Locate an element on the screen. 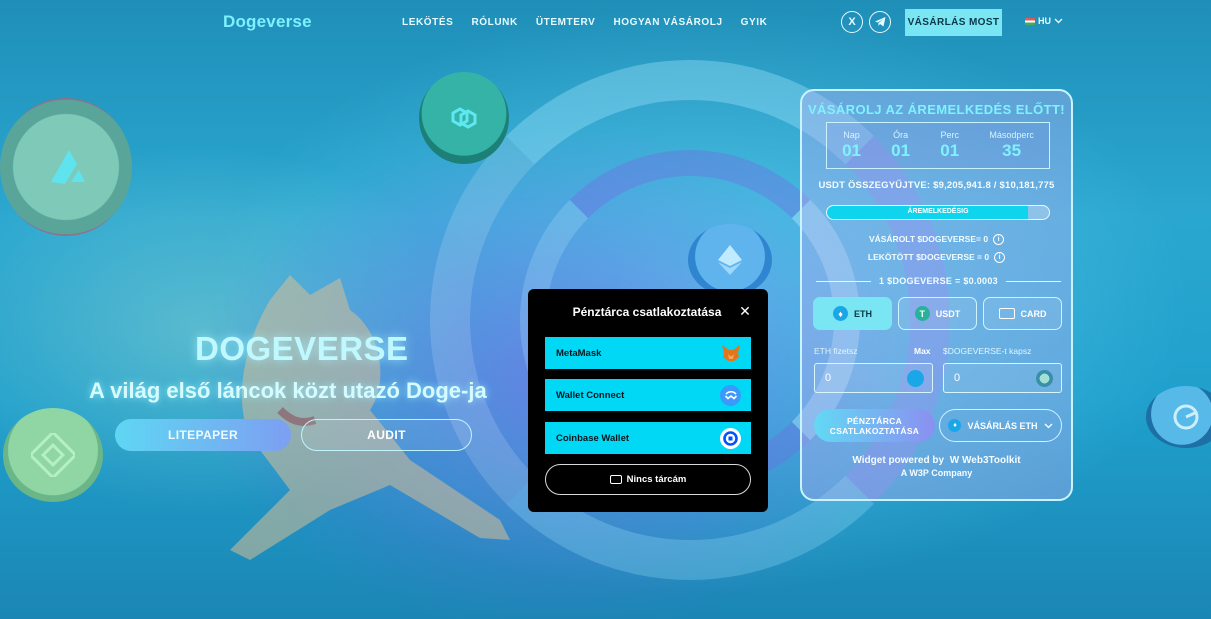  bnb-coin is located at coordinates (53, 455).